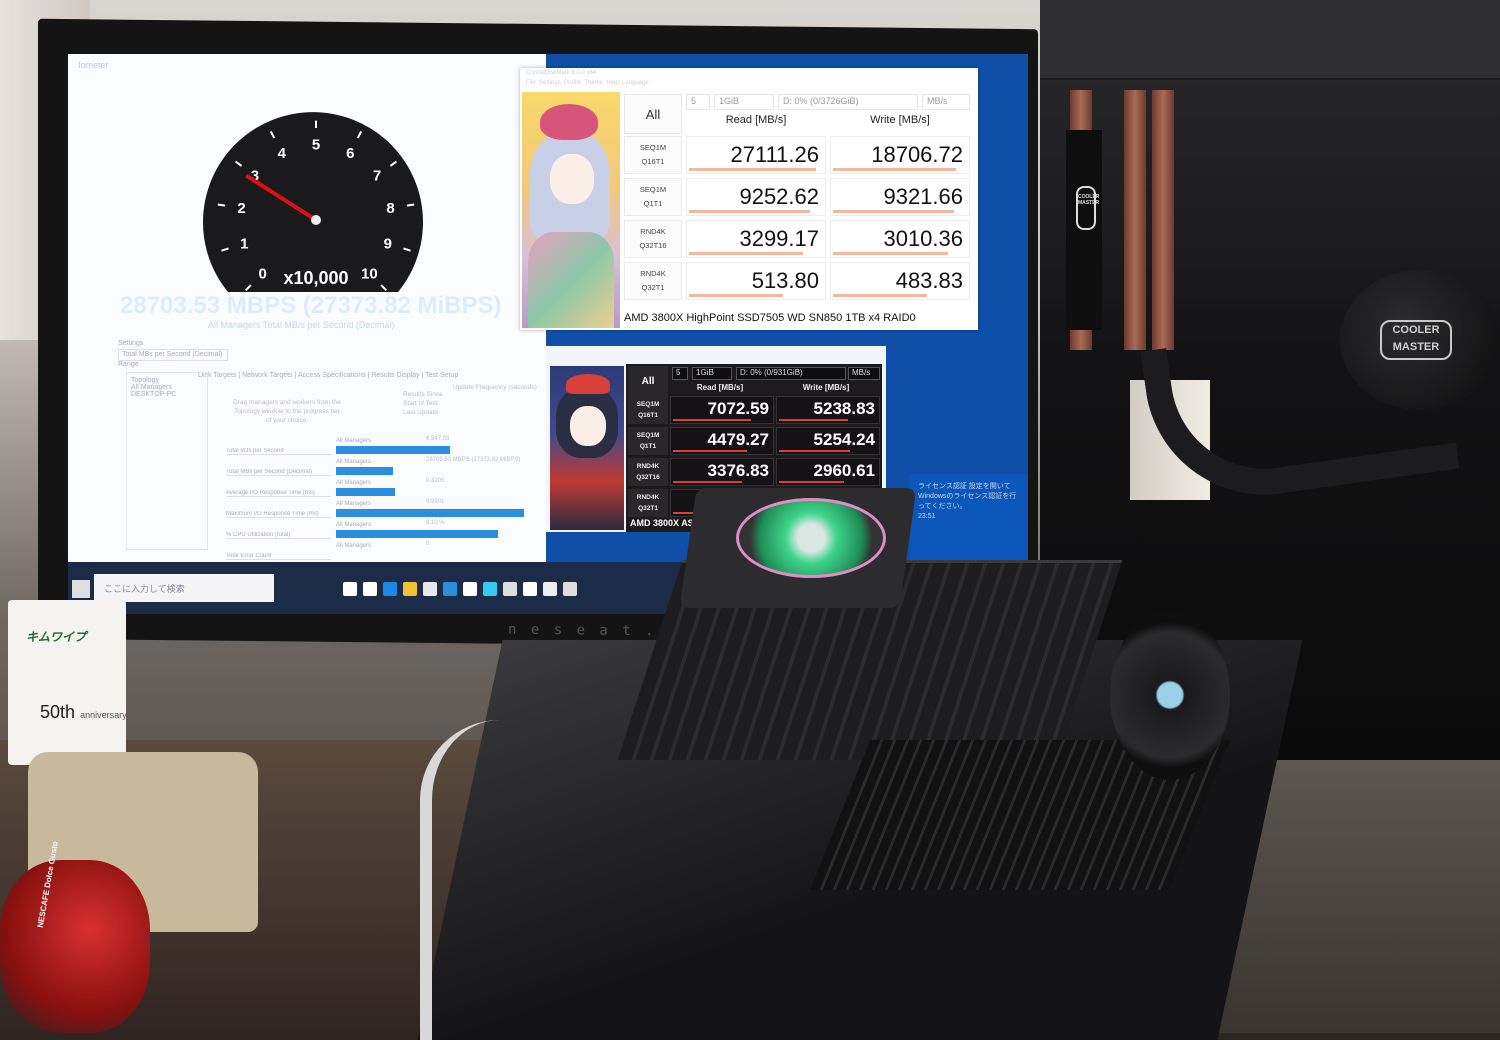 The height and width of the screenshot is (1040, 1500). I want to click on tab-network-targets: Network Targets, so click(267, 375).